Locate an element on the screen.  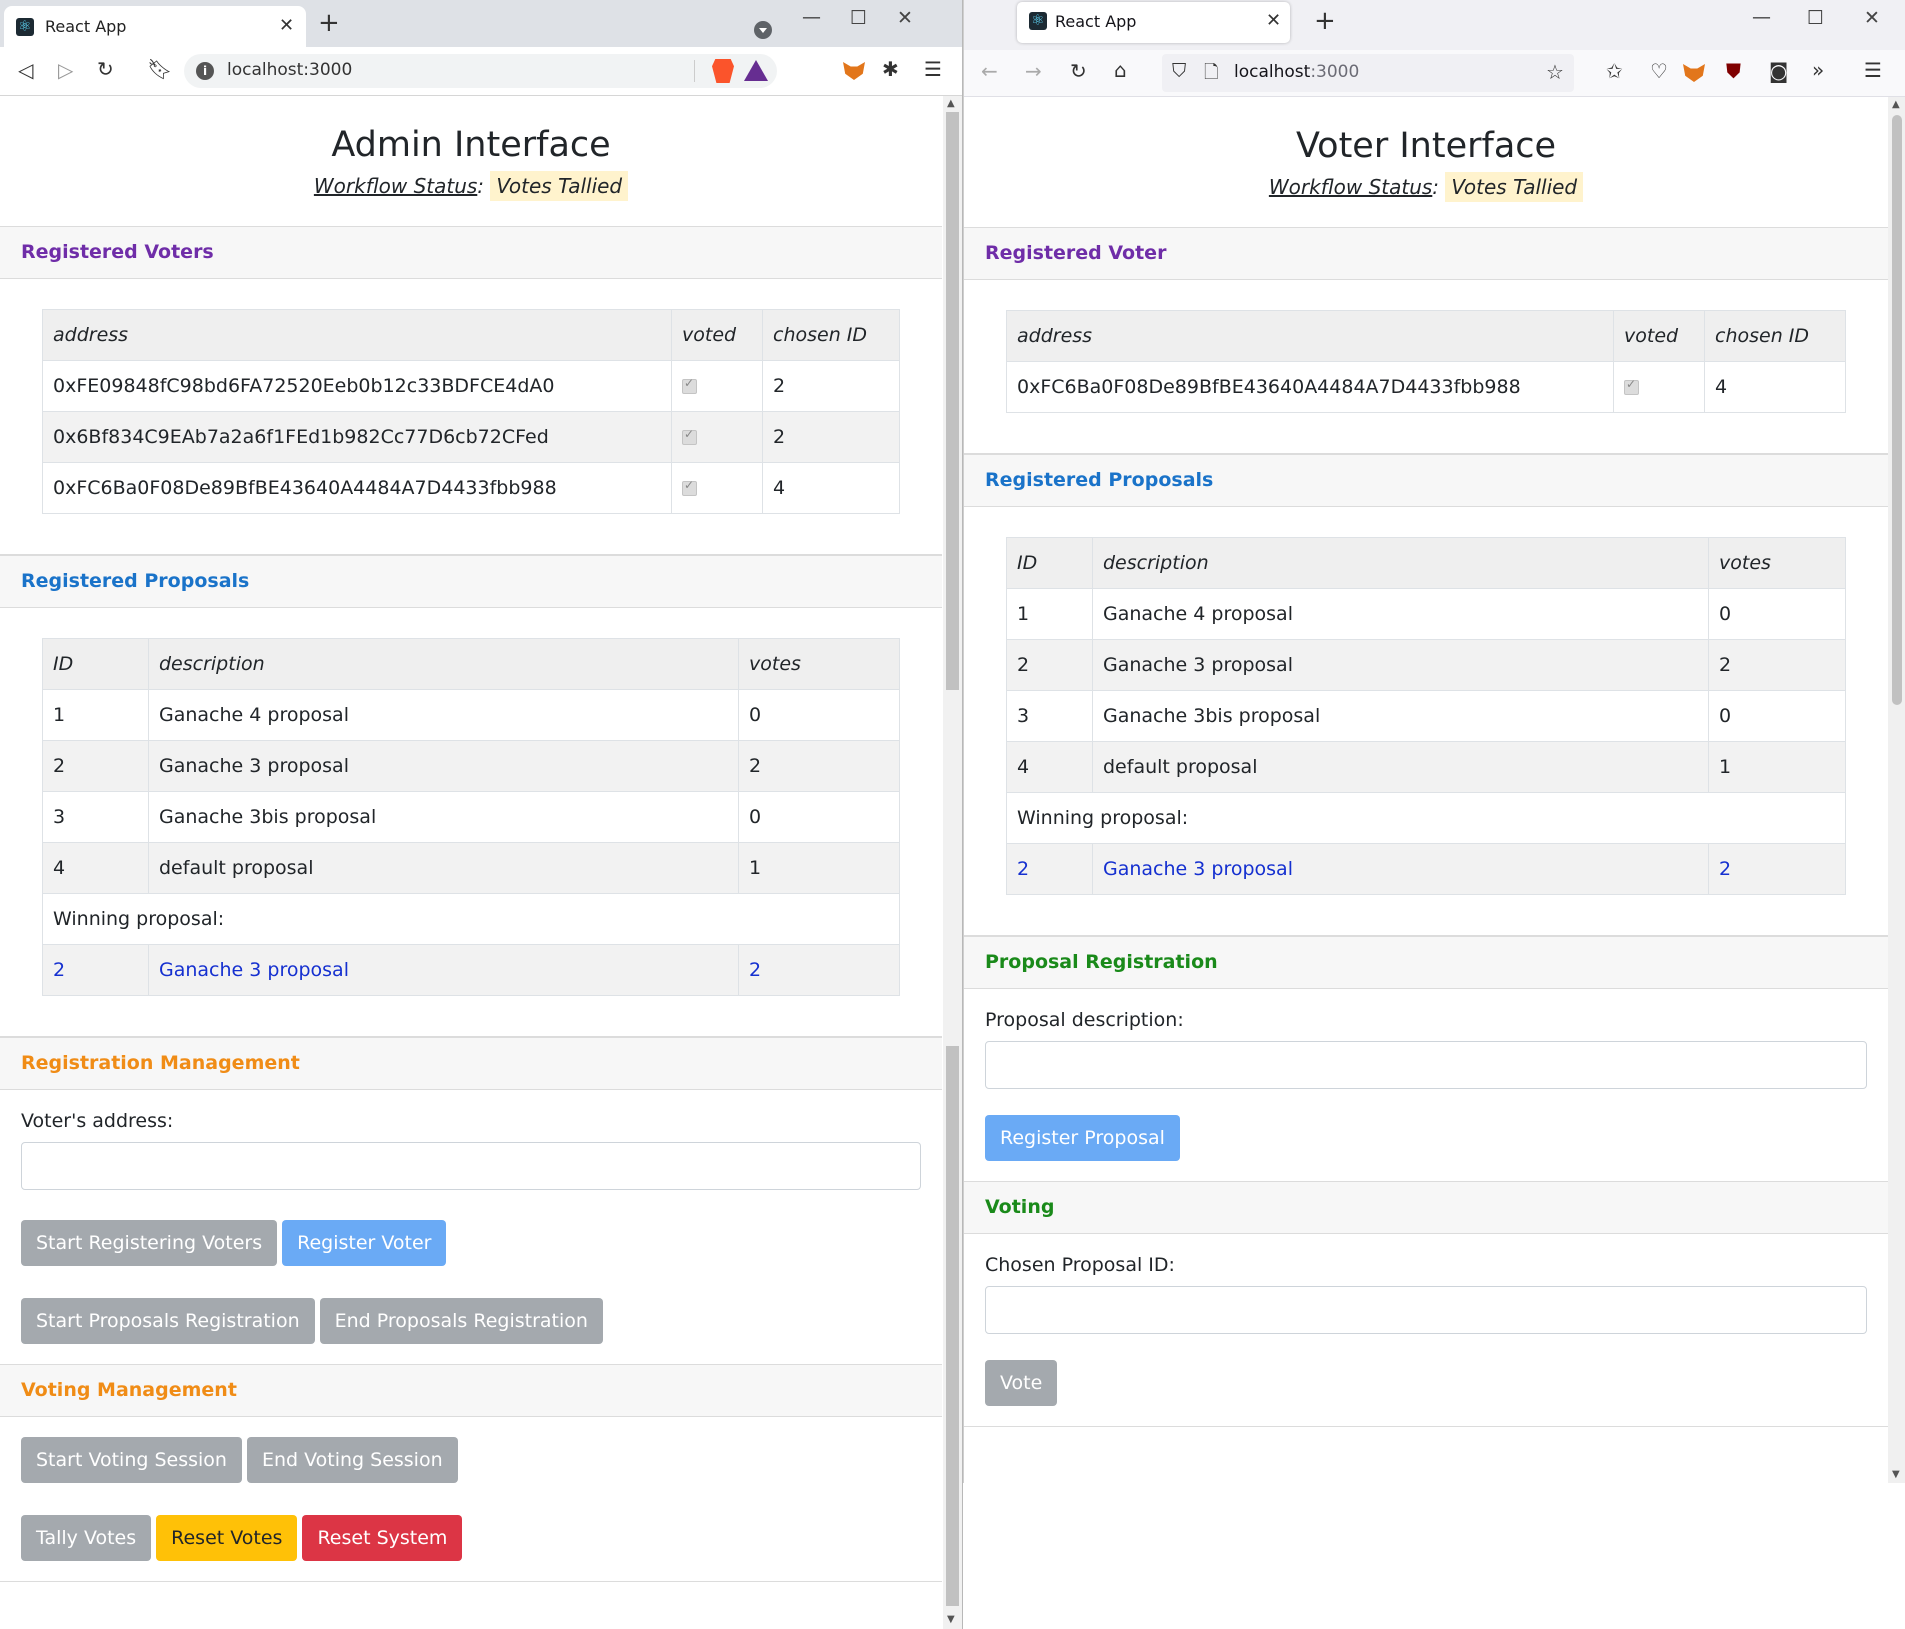
table-row: 1 Ganache 4 proposal 0 is located at coordinates (471, 715).